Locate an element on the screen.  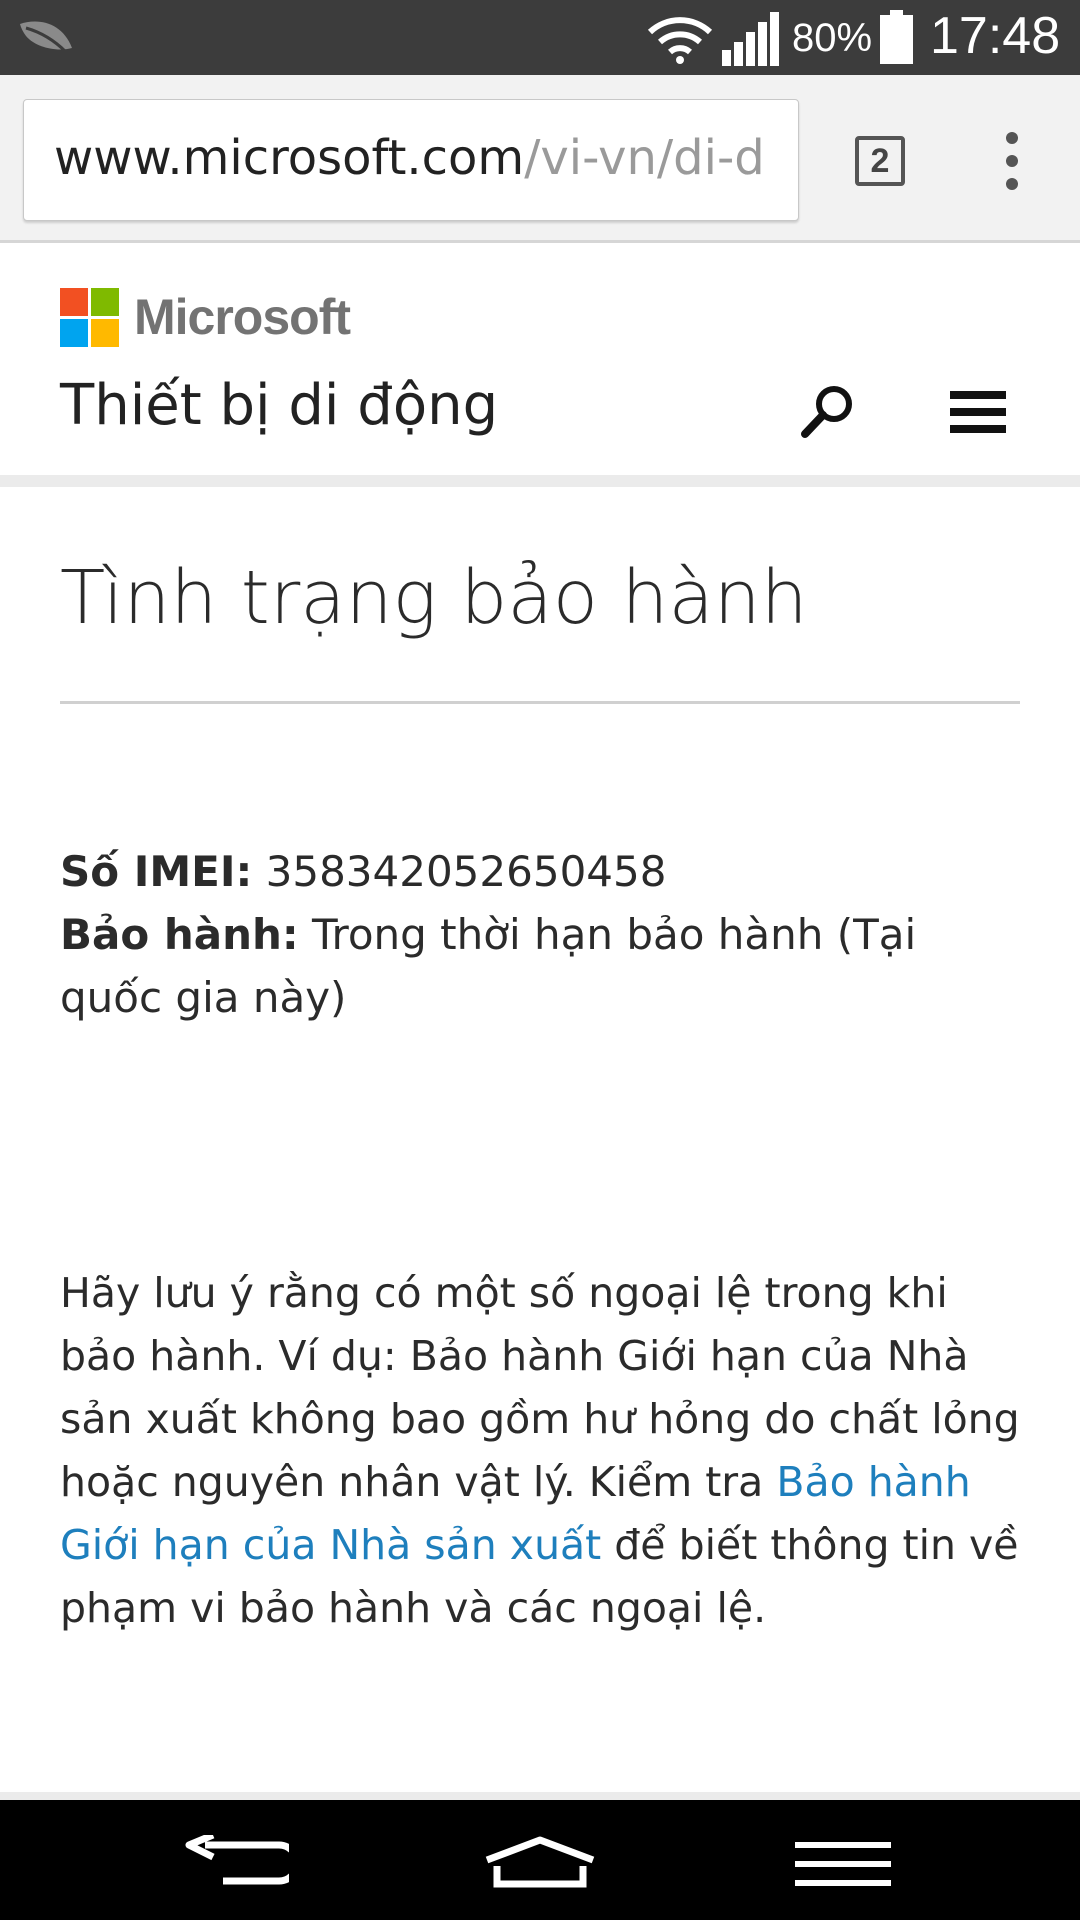
battery-percent: 80% is located at coordinates (832, 38).